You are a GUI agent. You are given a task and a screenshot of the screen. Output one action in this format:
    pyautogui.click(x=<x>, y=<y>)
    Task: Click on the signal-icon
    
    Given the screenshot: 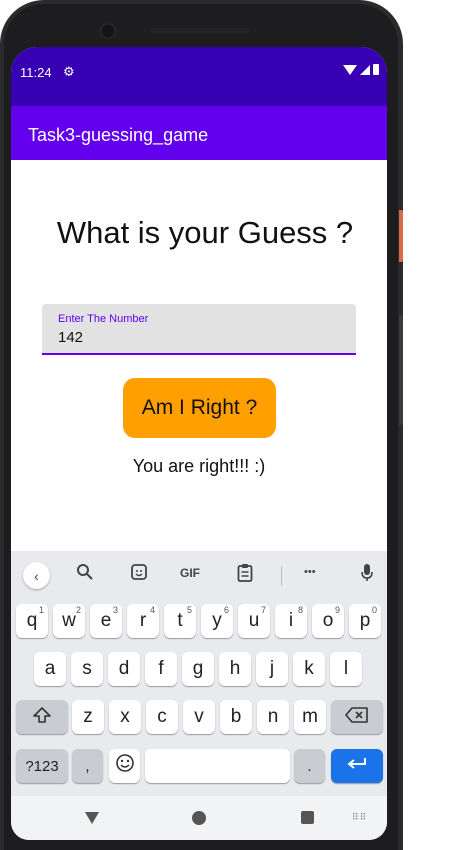 What is the action you would take?
    pyautogui.click(x=365, y=69)
    